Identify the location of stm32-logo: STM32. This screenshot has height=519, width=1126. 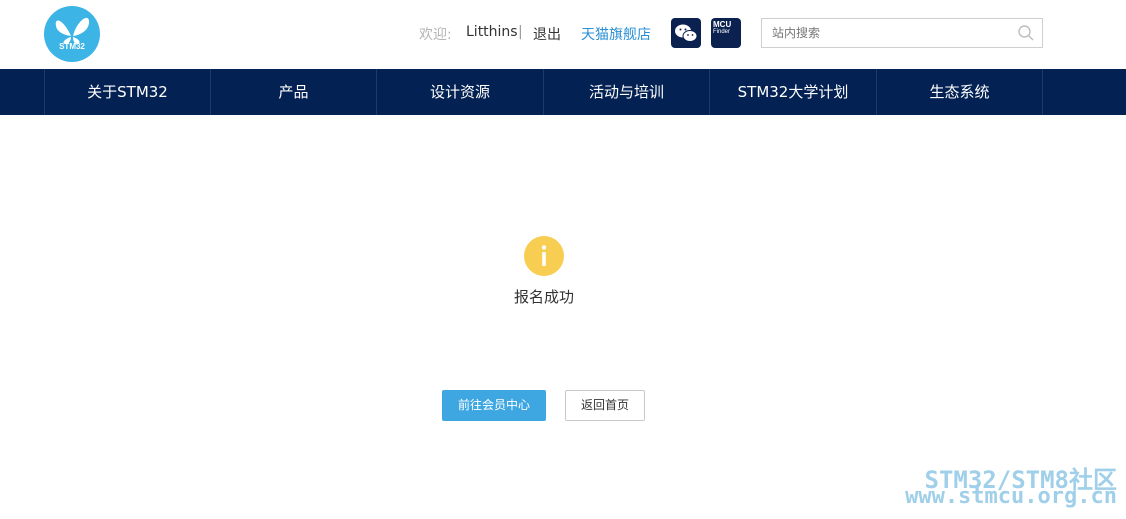
(72, 34).